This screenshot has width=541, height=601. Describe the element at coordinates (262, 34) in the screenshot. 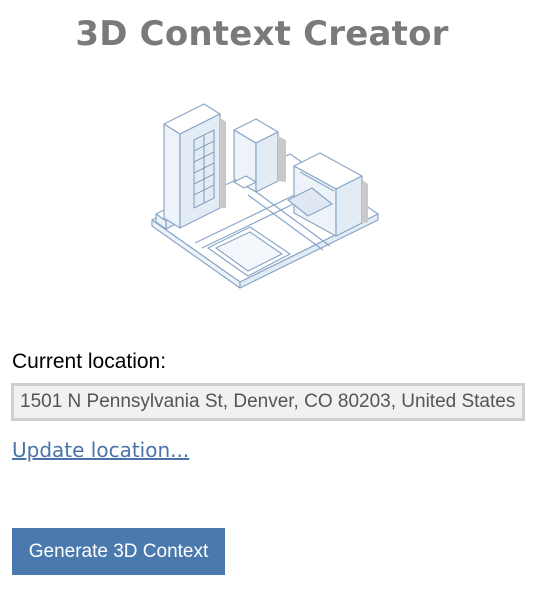

I see `app-title: 3D Context Creator` at that location.